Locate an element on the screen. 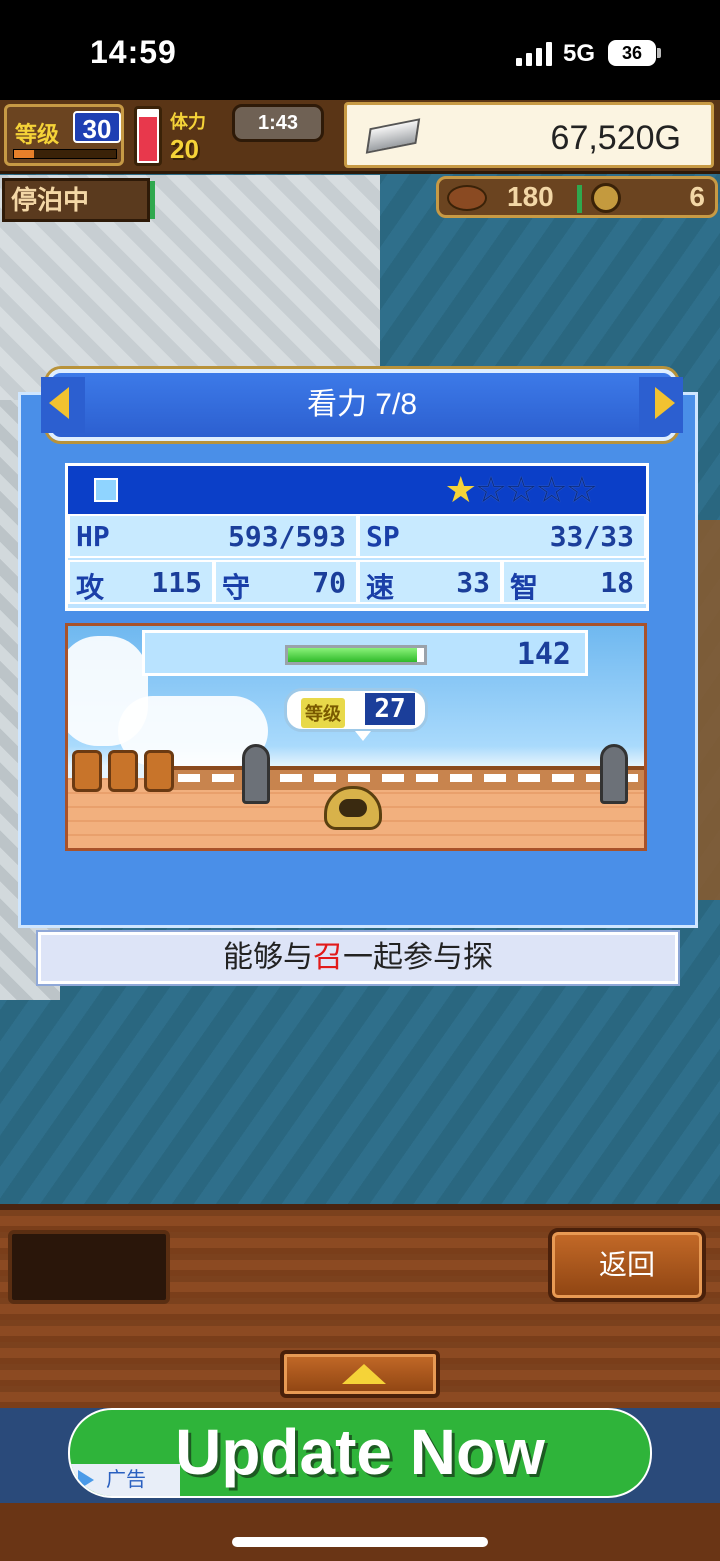 Image resolution: width=720 pixels, height=1561 pixels. battery-tip is located at coordinates (659, 53).